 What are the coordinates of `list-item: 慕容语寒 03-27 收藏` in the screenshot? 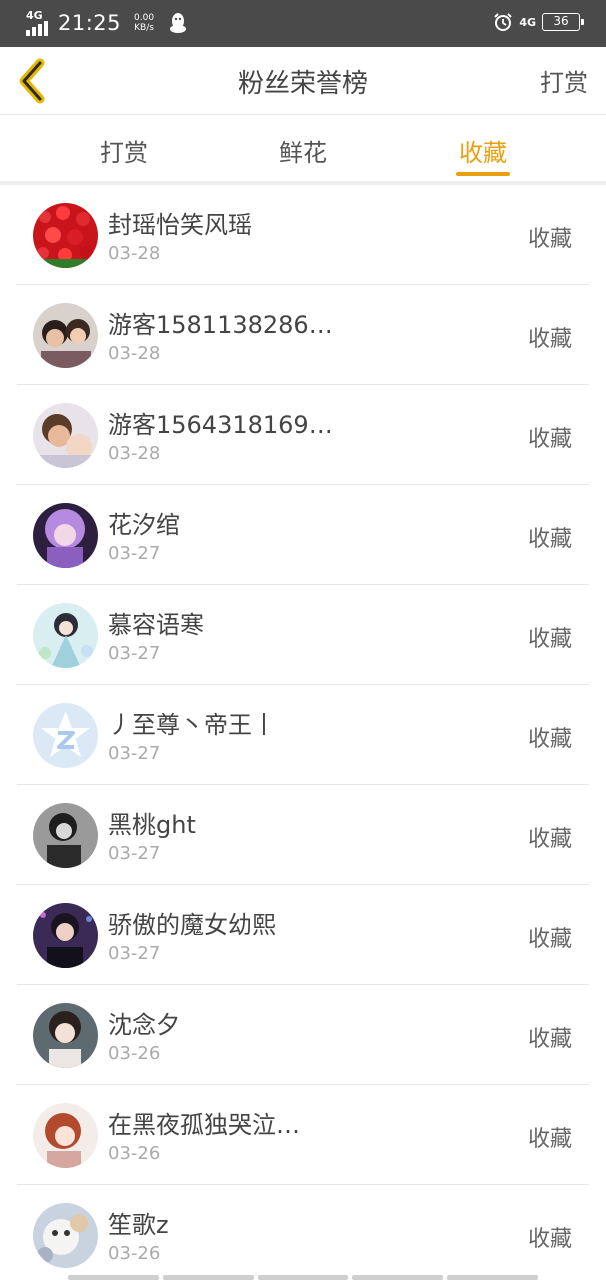 It's located at (303, 635).